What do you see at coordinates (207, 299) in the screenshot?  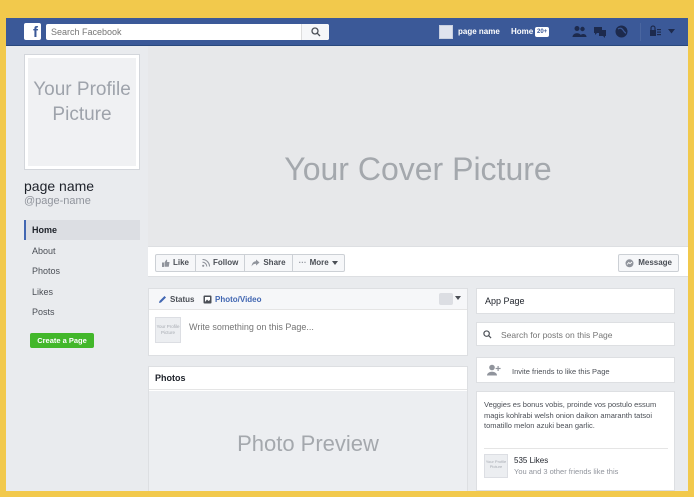 I see `photo-video-icon` at bounding box center [207, 299].